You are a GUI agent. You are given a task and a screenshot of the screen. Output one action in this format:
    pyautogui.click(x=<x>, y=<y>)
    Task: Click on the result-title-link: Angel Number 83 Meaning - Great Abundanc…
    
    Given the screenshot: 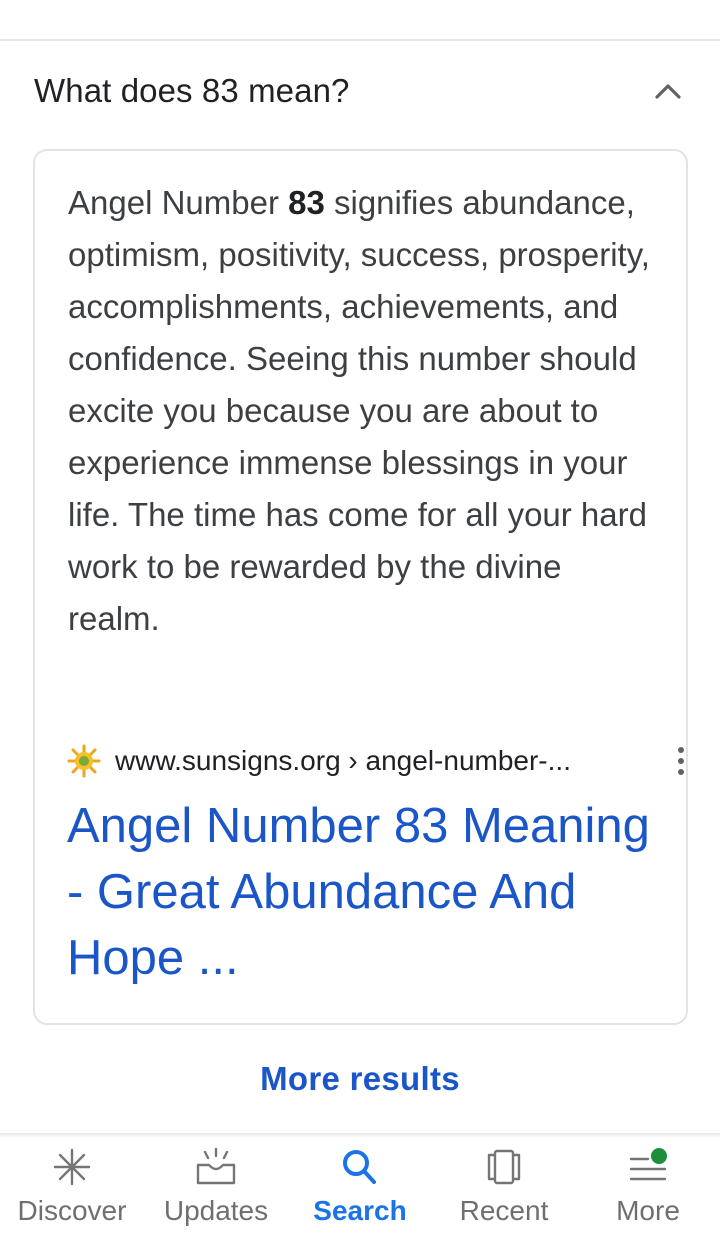 What is the action you would take?
    pyautogui.click(x=367, y=892)
    